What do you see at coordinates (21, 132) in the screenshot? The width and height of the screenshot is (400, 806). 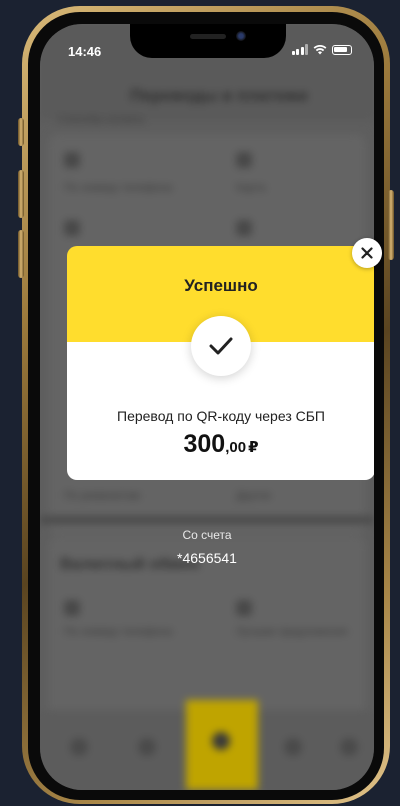 I see `side-button-mute` at bounding box center [21, 132].